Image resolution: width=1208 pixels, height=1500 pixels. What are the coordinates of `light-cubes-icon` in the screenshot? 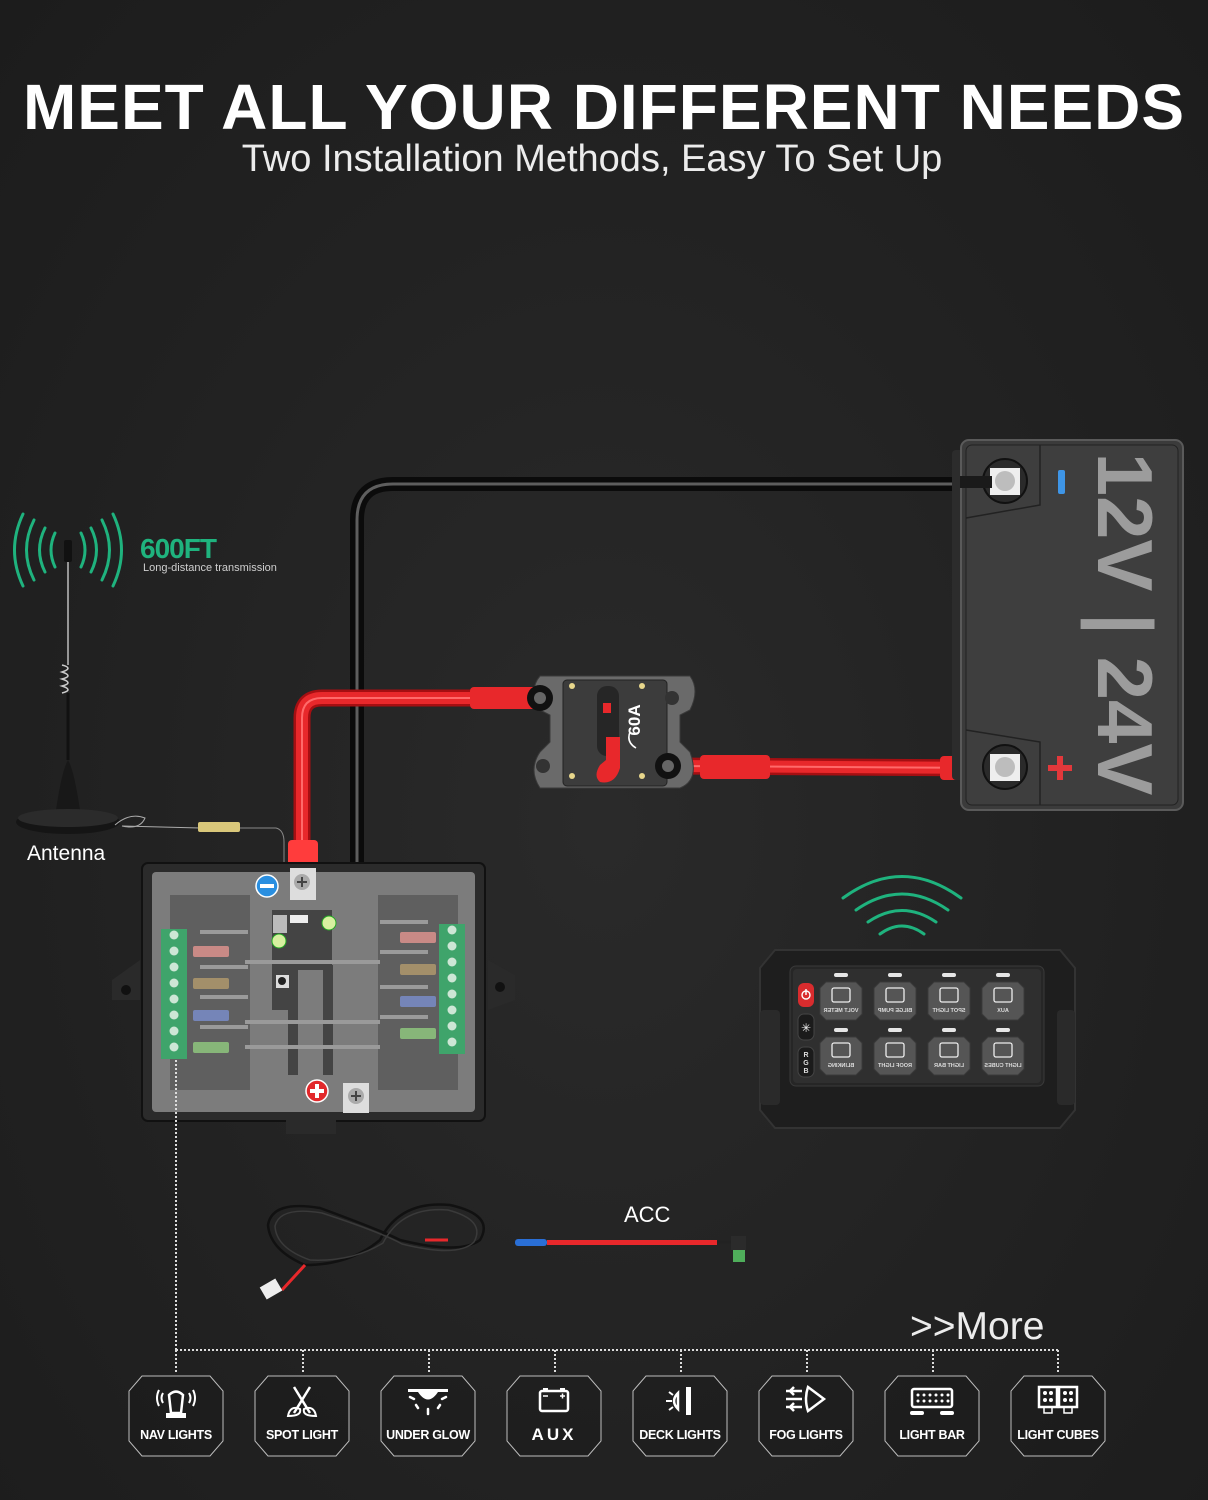 It's located at (1058, 1399).